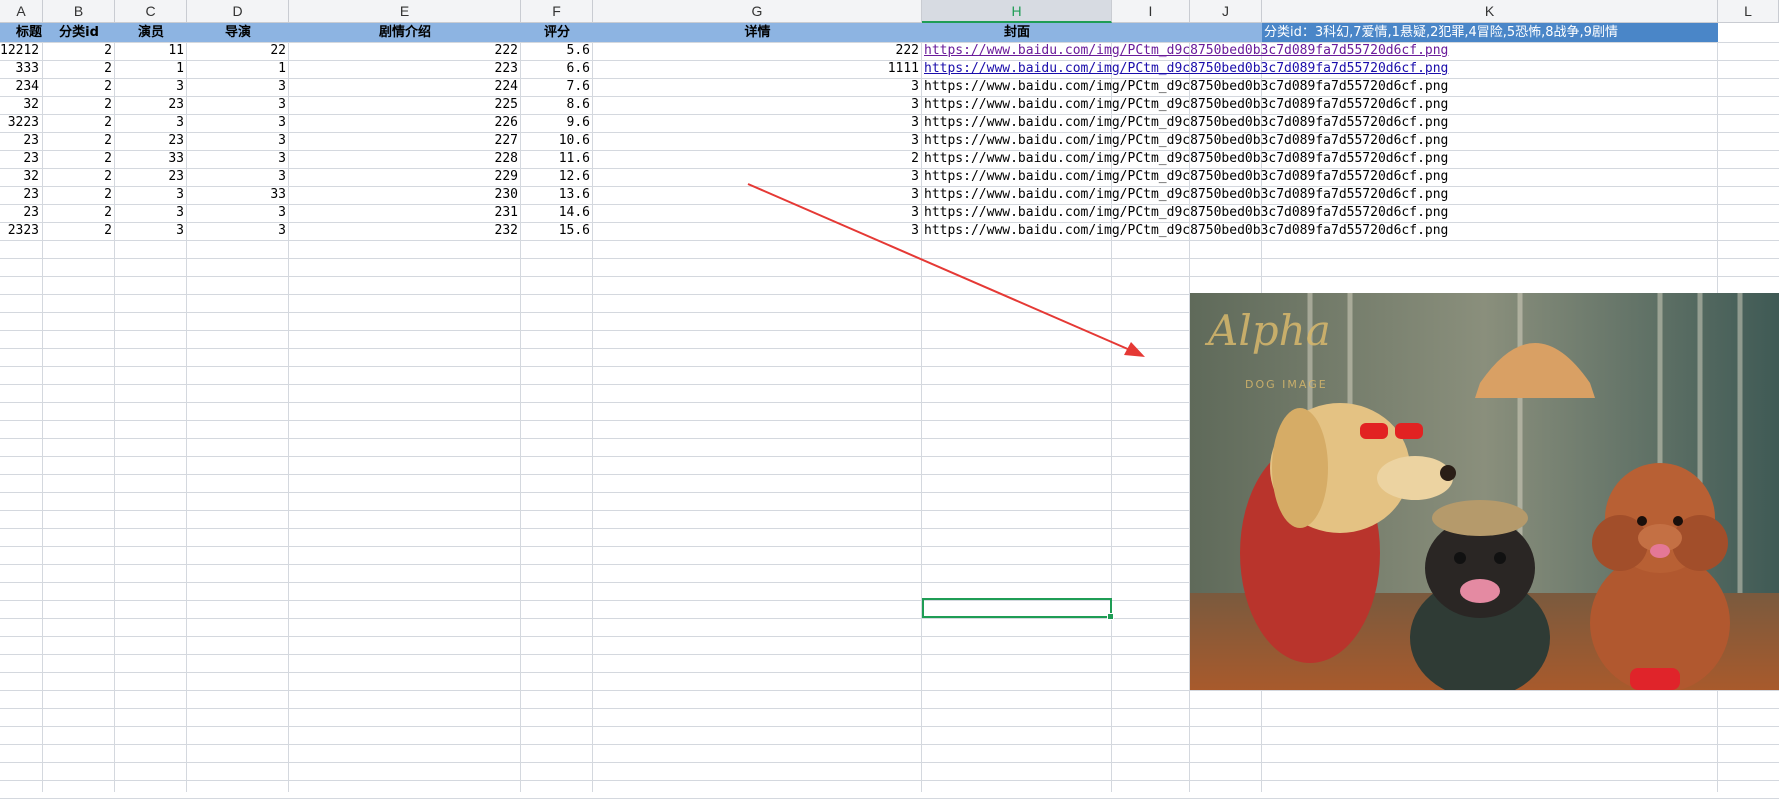  Describe the element at coordinates (757, 123) in the screenshot. I see `cell-g-row-6: 3` at that location.